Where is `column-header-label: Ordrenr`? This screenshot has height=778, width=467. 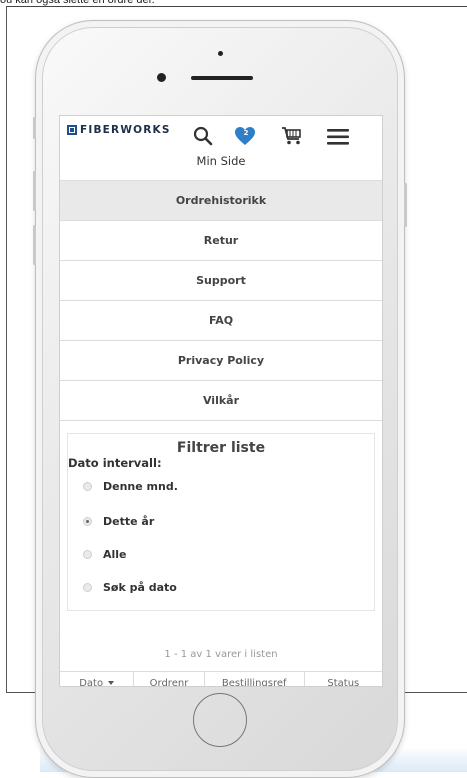
column-header-label: Ordrenr is located at coordinates (169, 682).